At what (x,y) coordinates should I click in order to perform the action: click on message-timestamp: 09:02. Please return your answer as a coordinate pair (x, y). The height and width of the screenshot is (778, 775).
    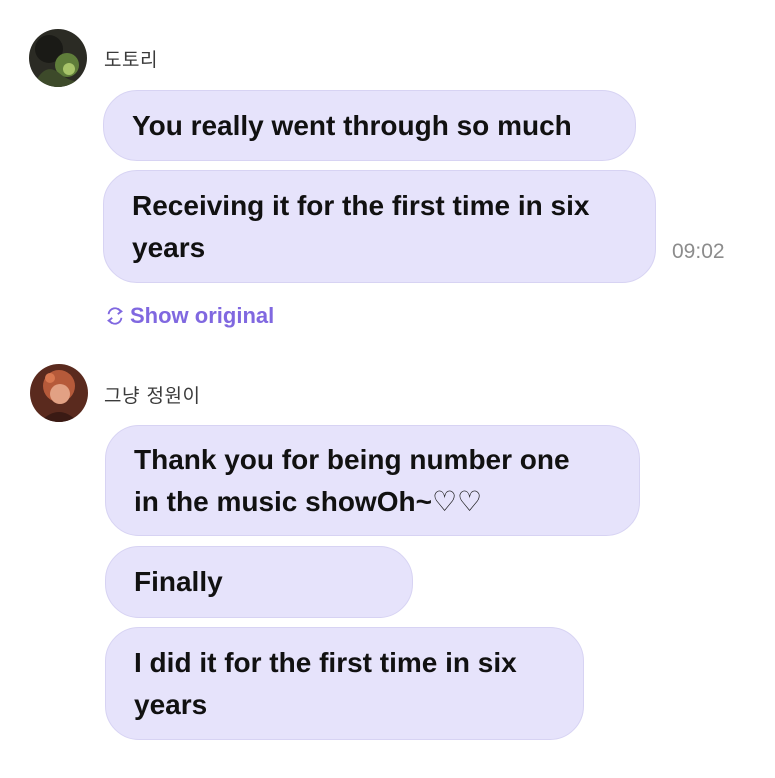
    Looking at the image, I should click on (698, 251).